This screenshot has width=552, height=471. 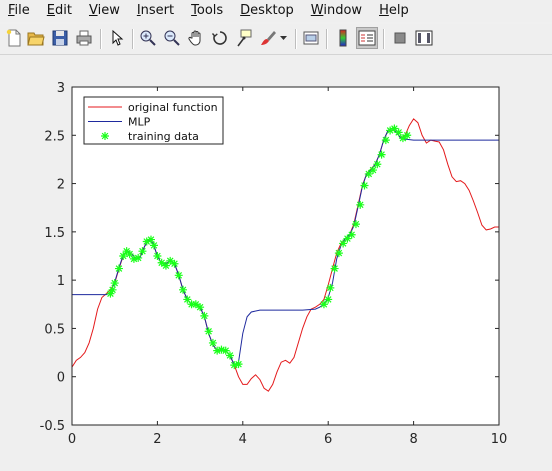 I want to click on brush-icon, so click(x=268, y=38).